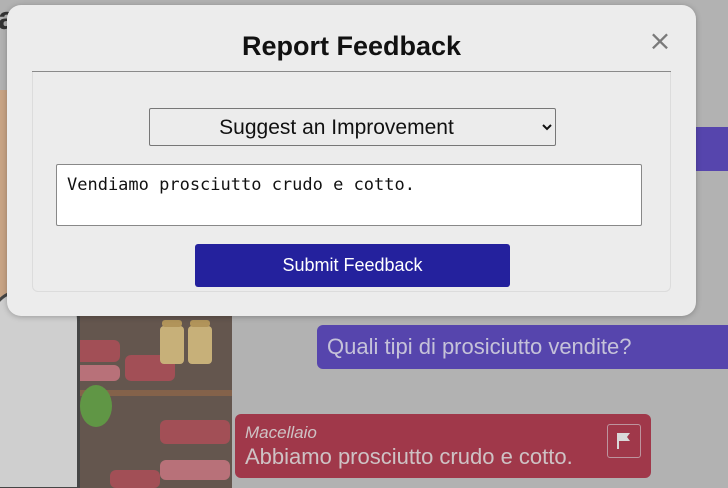 This screenshot has height=488, width=728. What do you see at coordinates (351, 46) in the screenshot?
I see `modal-title: Report Feedback` at bounding box center [351, 46].